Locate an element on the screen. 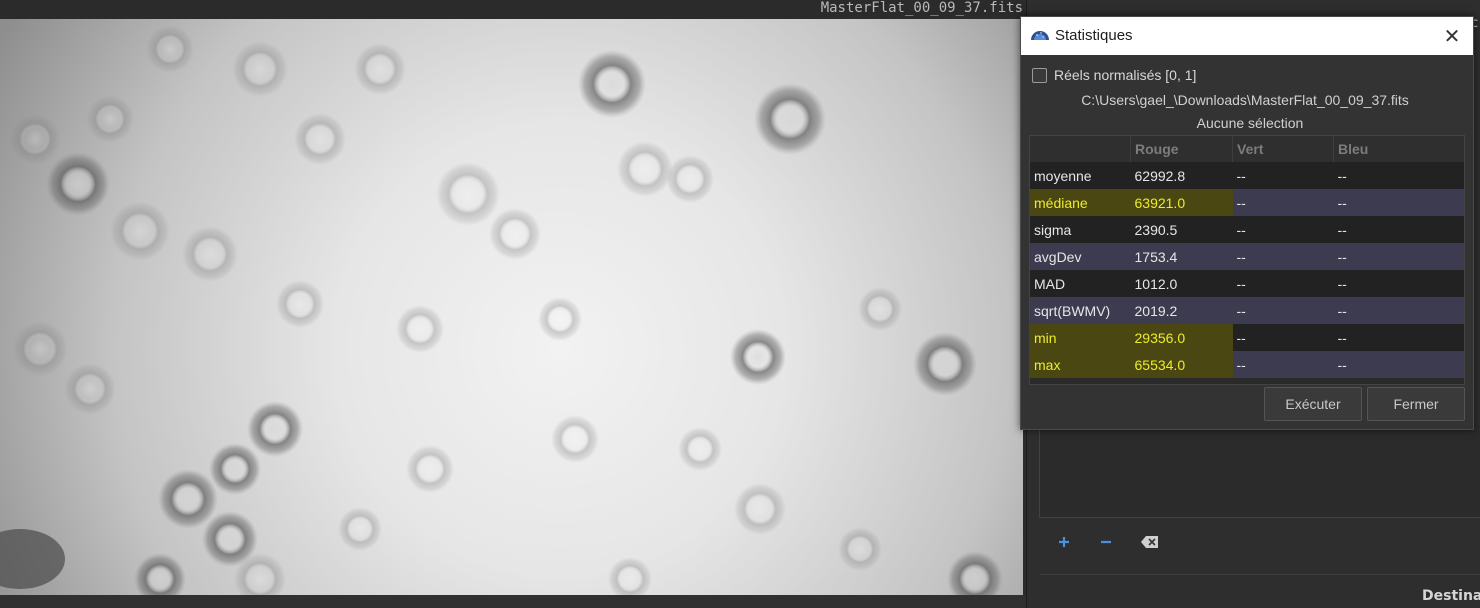  table-row: moyenne 62992.8 -- -- is located at coordinates (1247, 175).